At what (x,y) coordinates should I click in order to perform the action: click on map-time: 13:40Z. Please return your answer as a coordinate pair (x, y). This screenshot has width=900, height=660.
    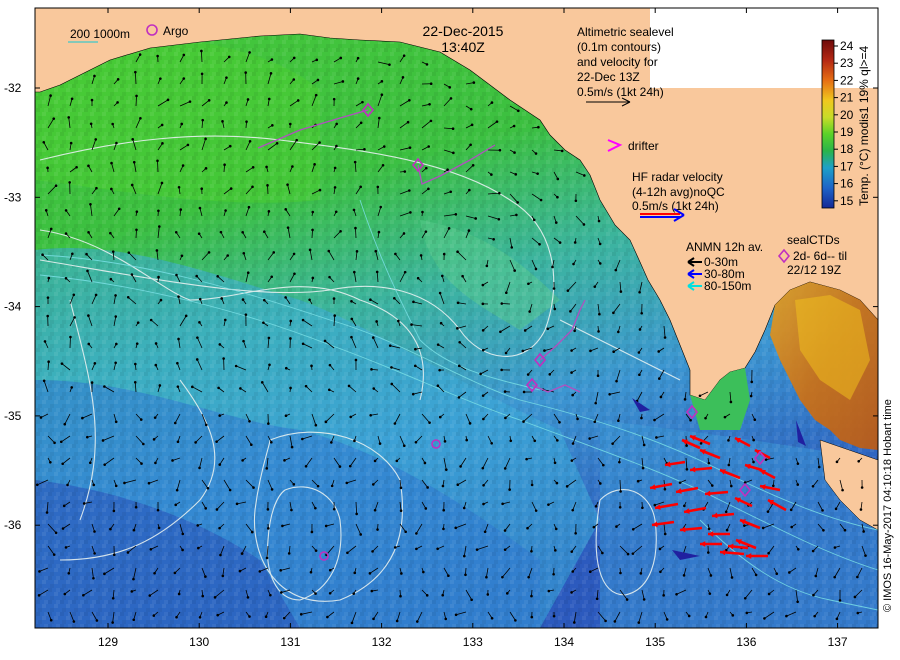
    Looking at the image, I should click on (463, 47).